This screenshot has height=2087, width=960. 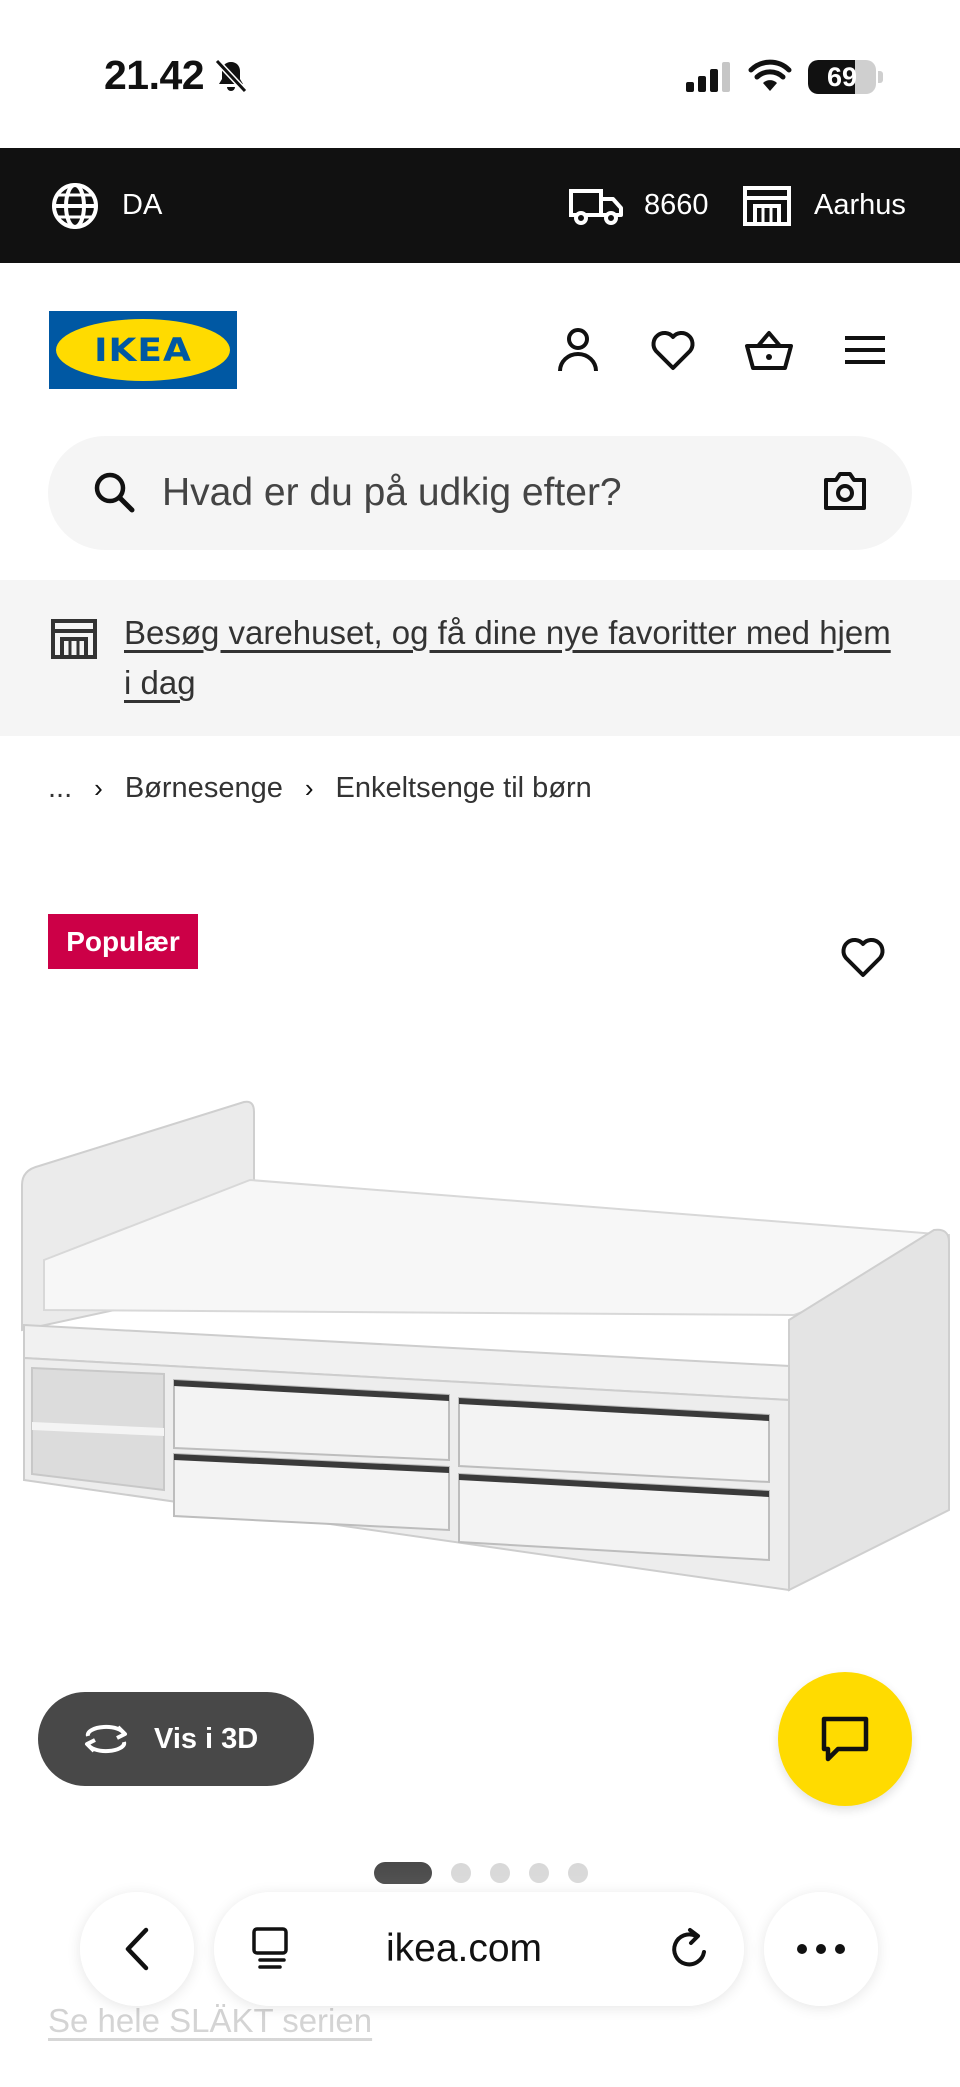 I want to click on battery-level: 69, so click(x=842, y=77).